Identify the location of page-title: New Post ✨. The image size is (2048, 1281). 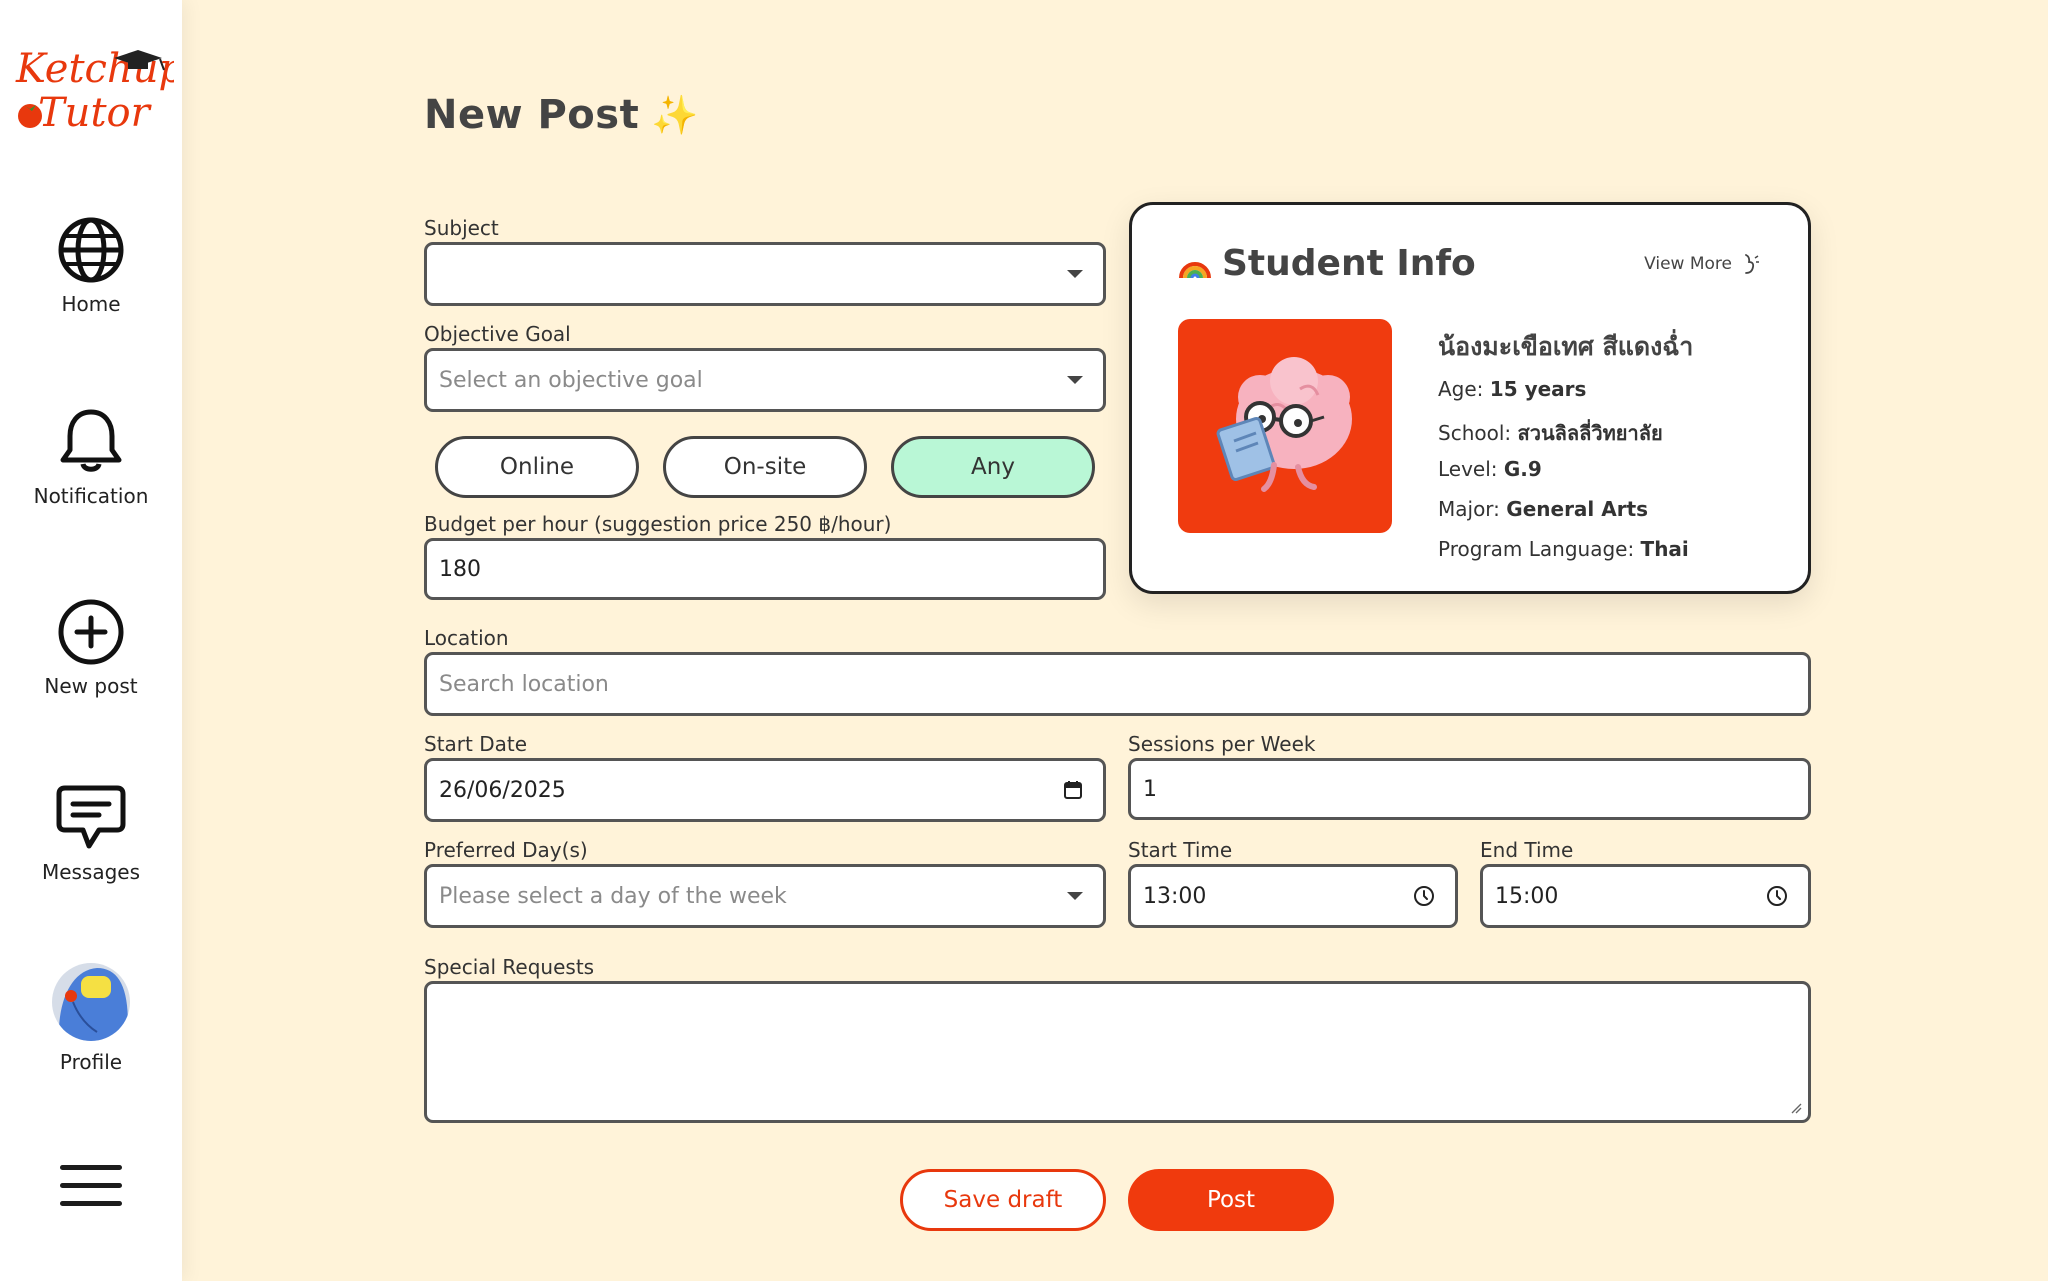
(561, 115).